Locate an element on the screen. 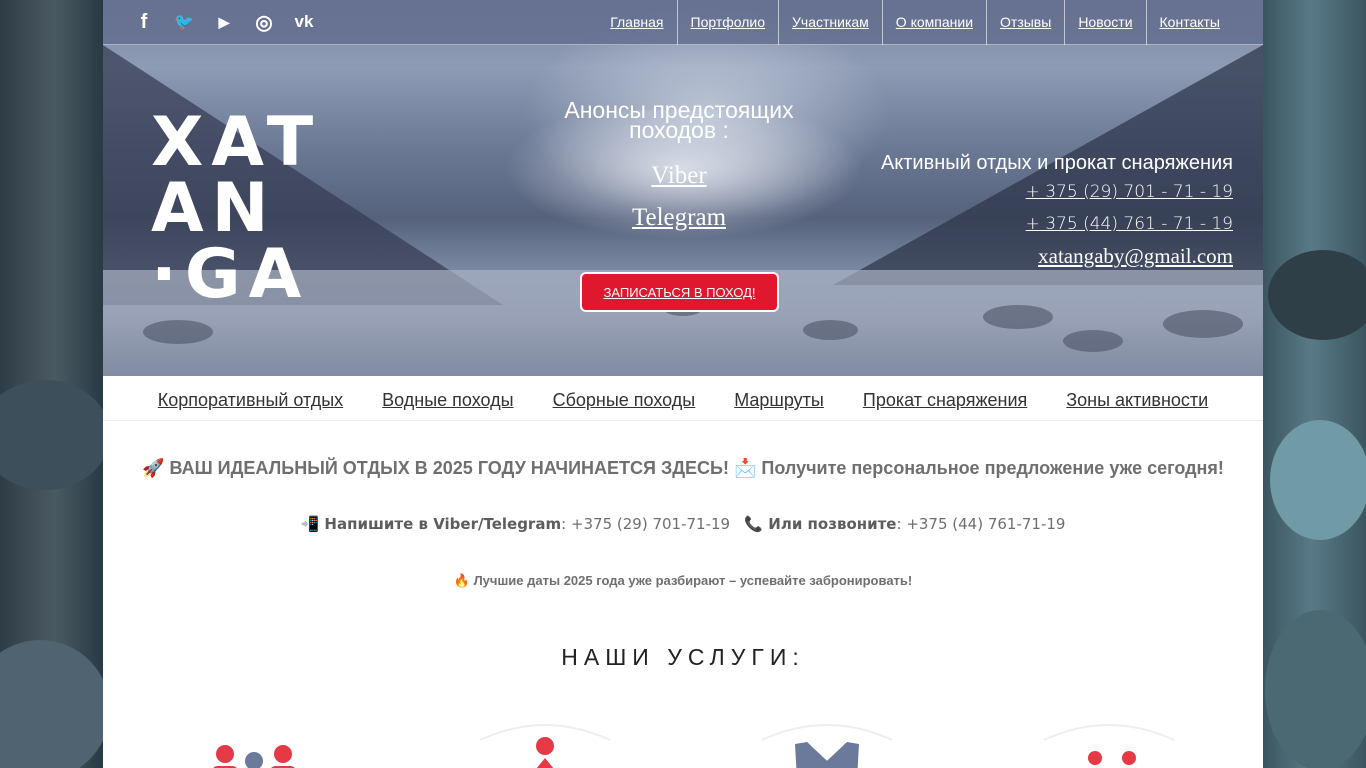  nav-portfolio: Портфолио is located at coordinates (727, 22).